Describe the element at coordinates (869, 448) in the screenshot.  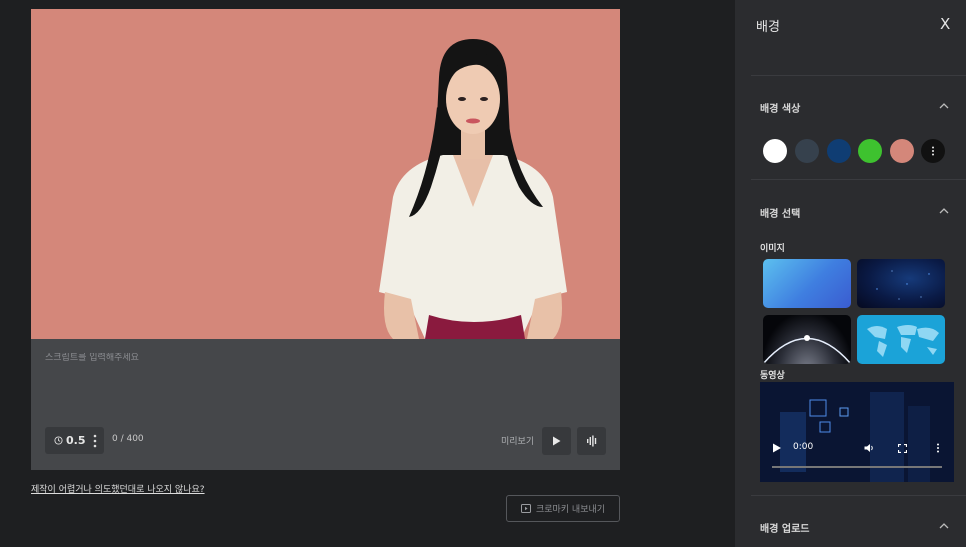
I see `volume-icon` at that location.